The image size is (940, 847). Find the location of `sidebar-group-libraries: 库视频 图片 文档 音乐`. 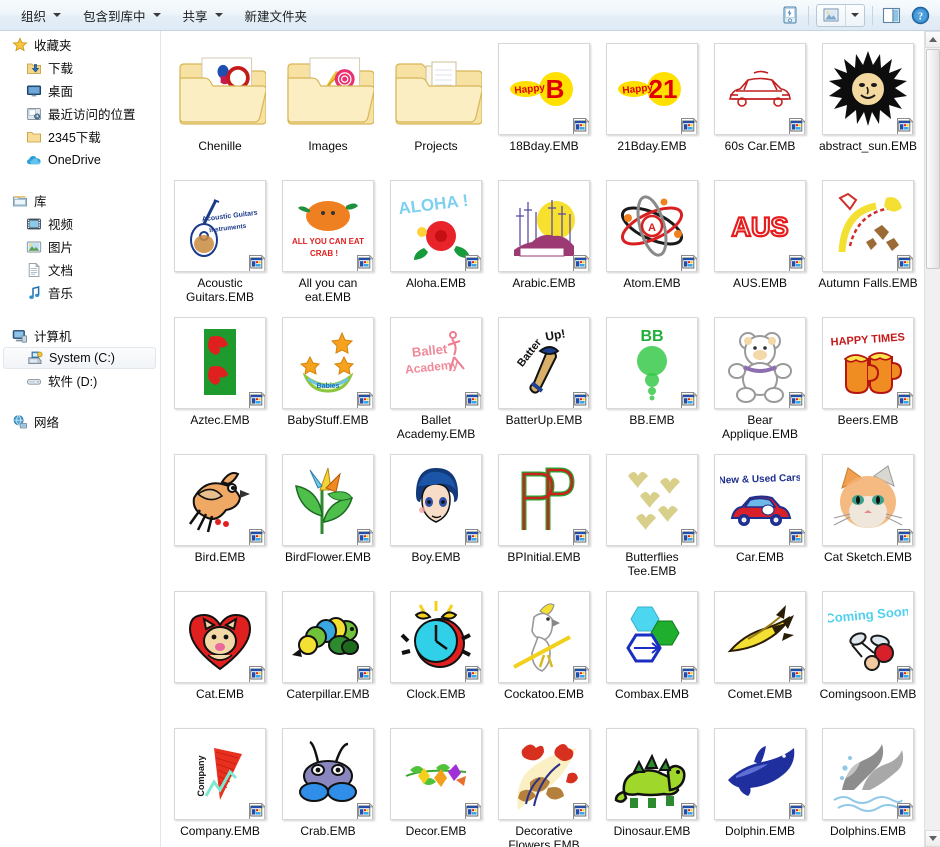

sidebar-group-libraries: 库视频 图片 文档 音乐 is located at coordinates (80, 246).